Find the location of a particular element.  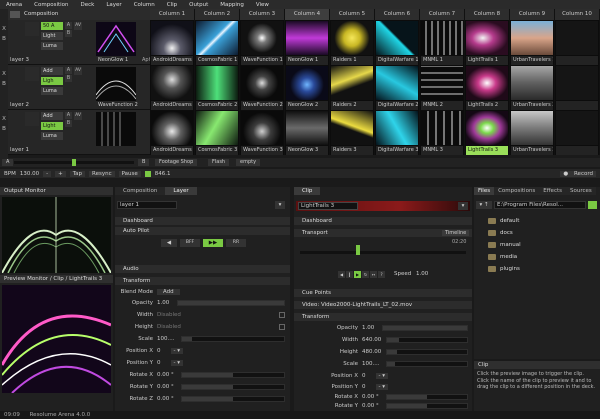

clip-slot: Raiders 2 is located at coordinates (352, 87).